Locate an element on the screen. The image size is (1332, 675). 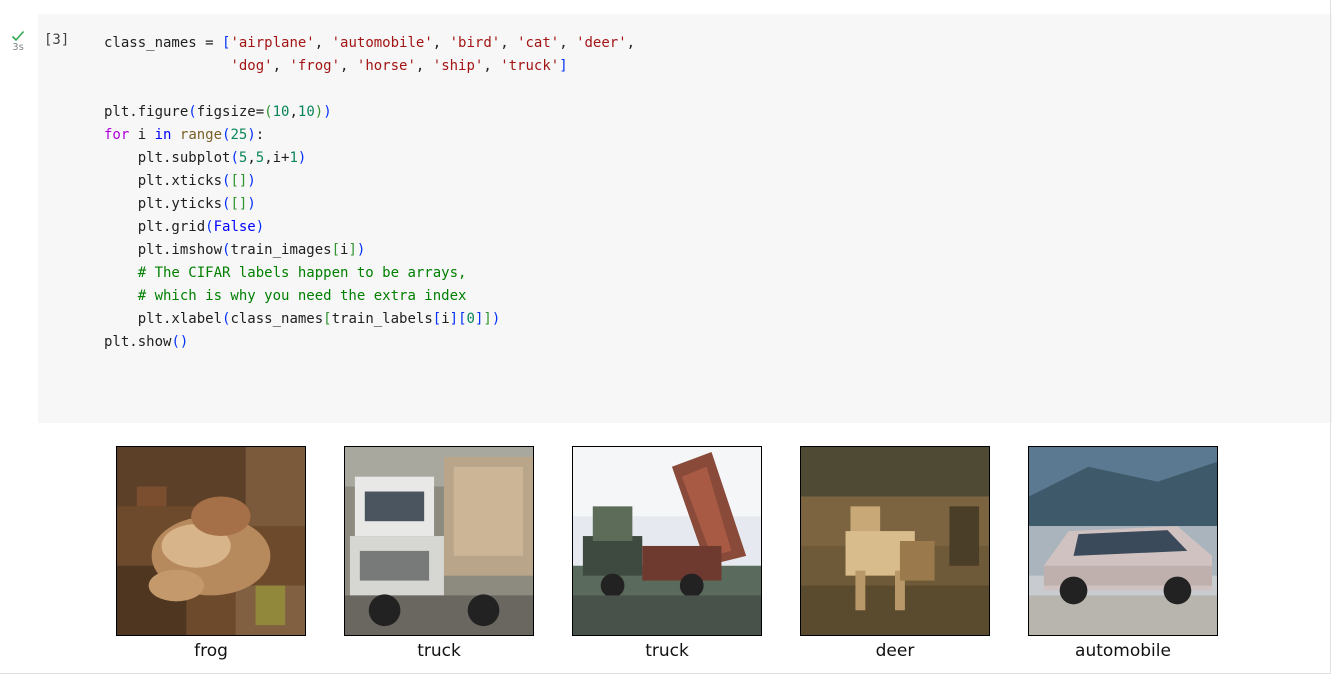
code-token: for is located at coordinates (117, 135).